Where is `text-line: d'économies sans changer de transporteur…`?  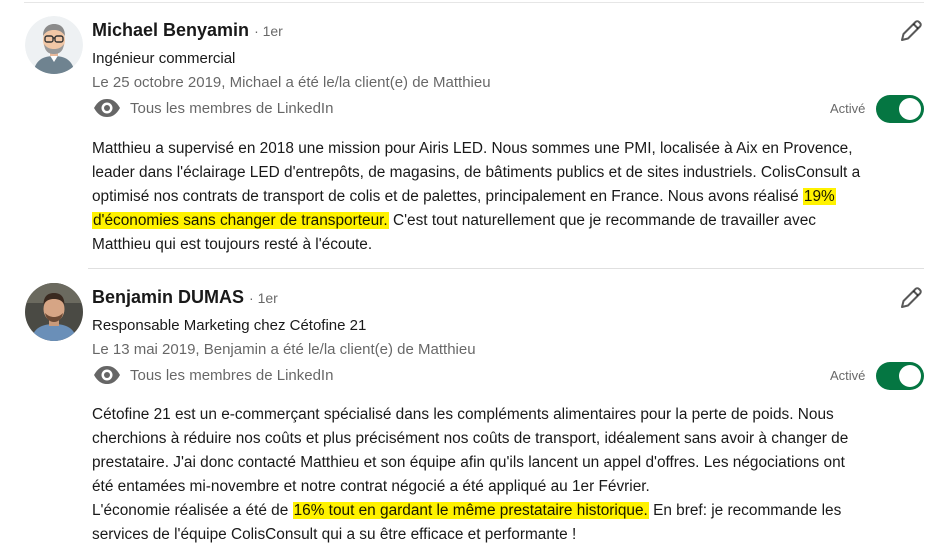 text-line: d'économies sans changer de transporteur… is located at coordinates (507, 221).